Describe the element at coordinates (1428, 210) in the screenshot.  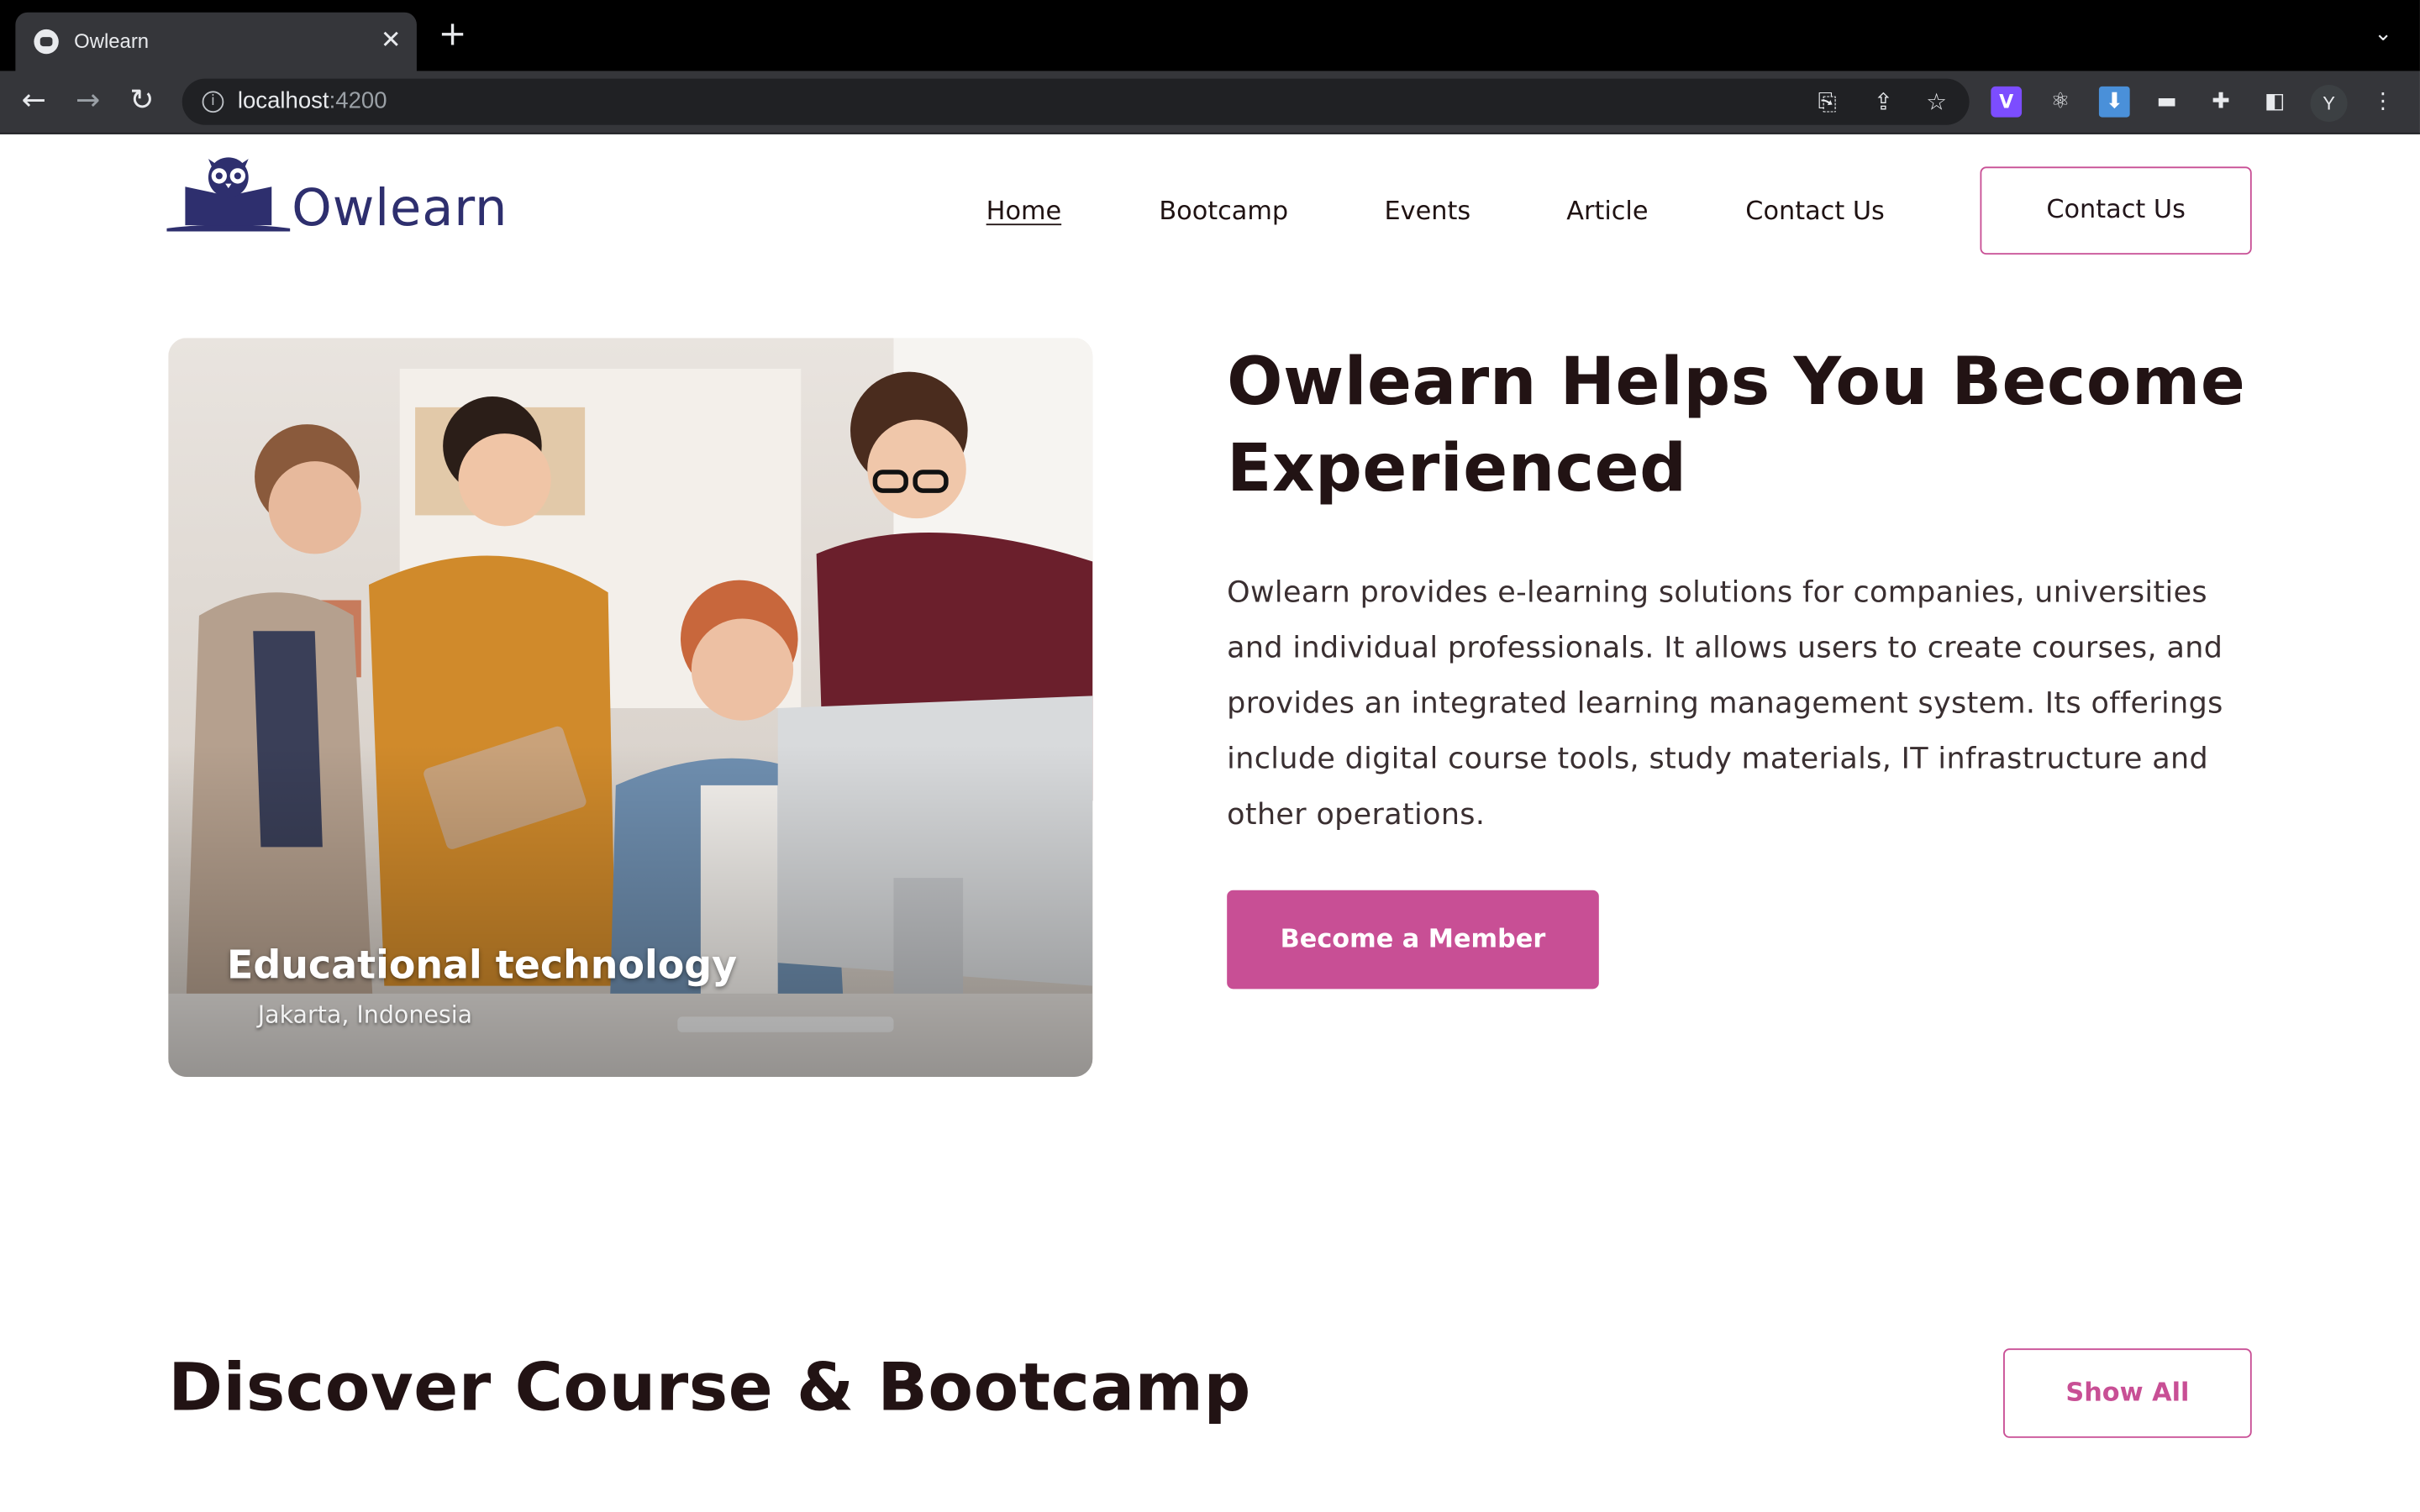
I see `nav-events: Events` at that location.